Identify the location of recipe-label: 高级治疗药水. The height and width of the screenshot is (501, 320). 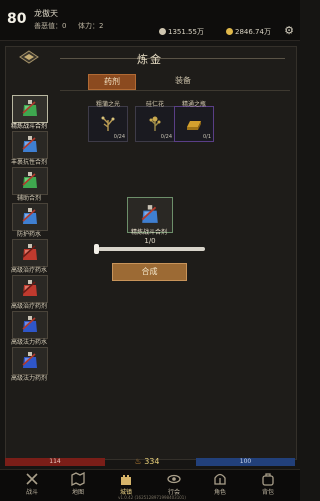
(28, 270).